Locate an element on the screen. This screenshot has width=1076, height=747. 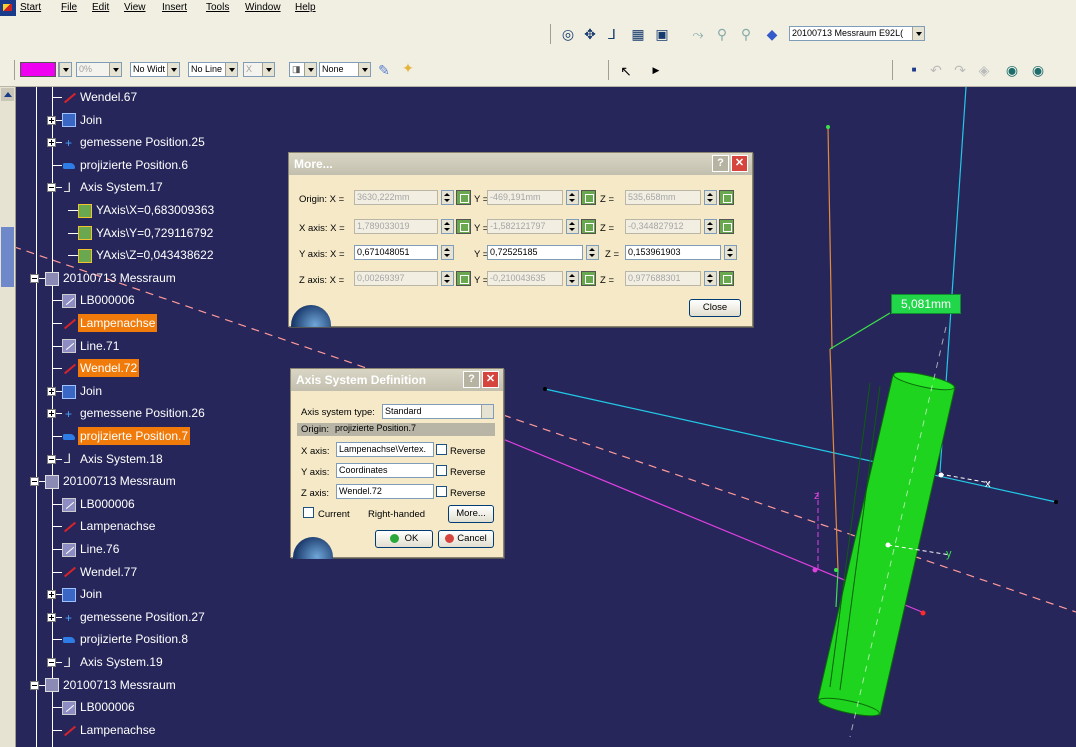
red-point is located at coordinates (923, 613).